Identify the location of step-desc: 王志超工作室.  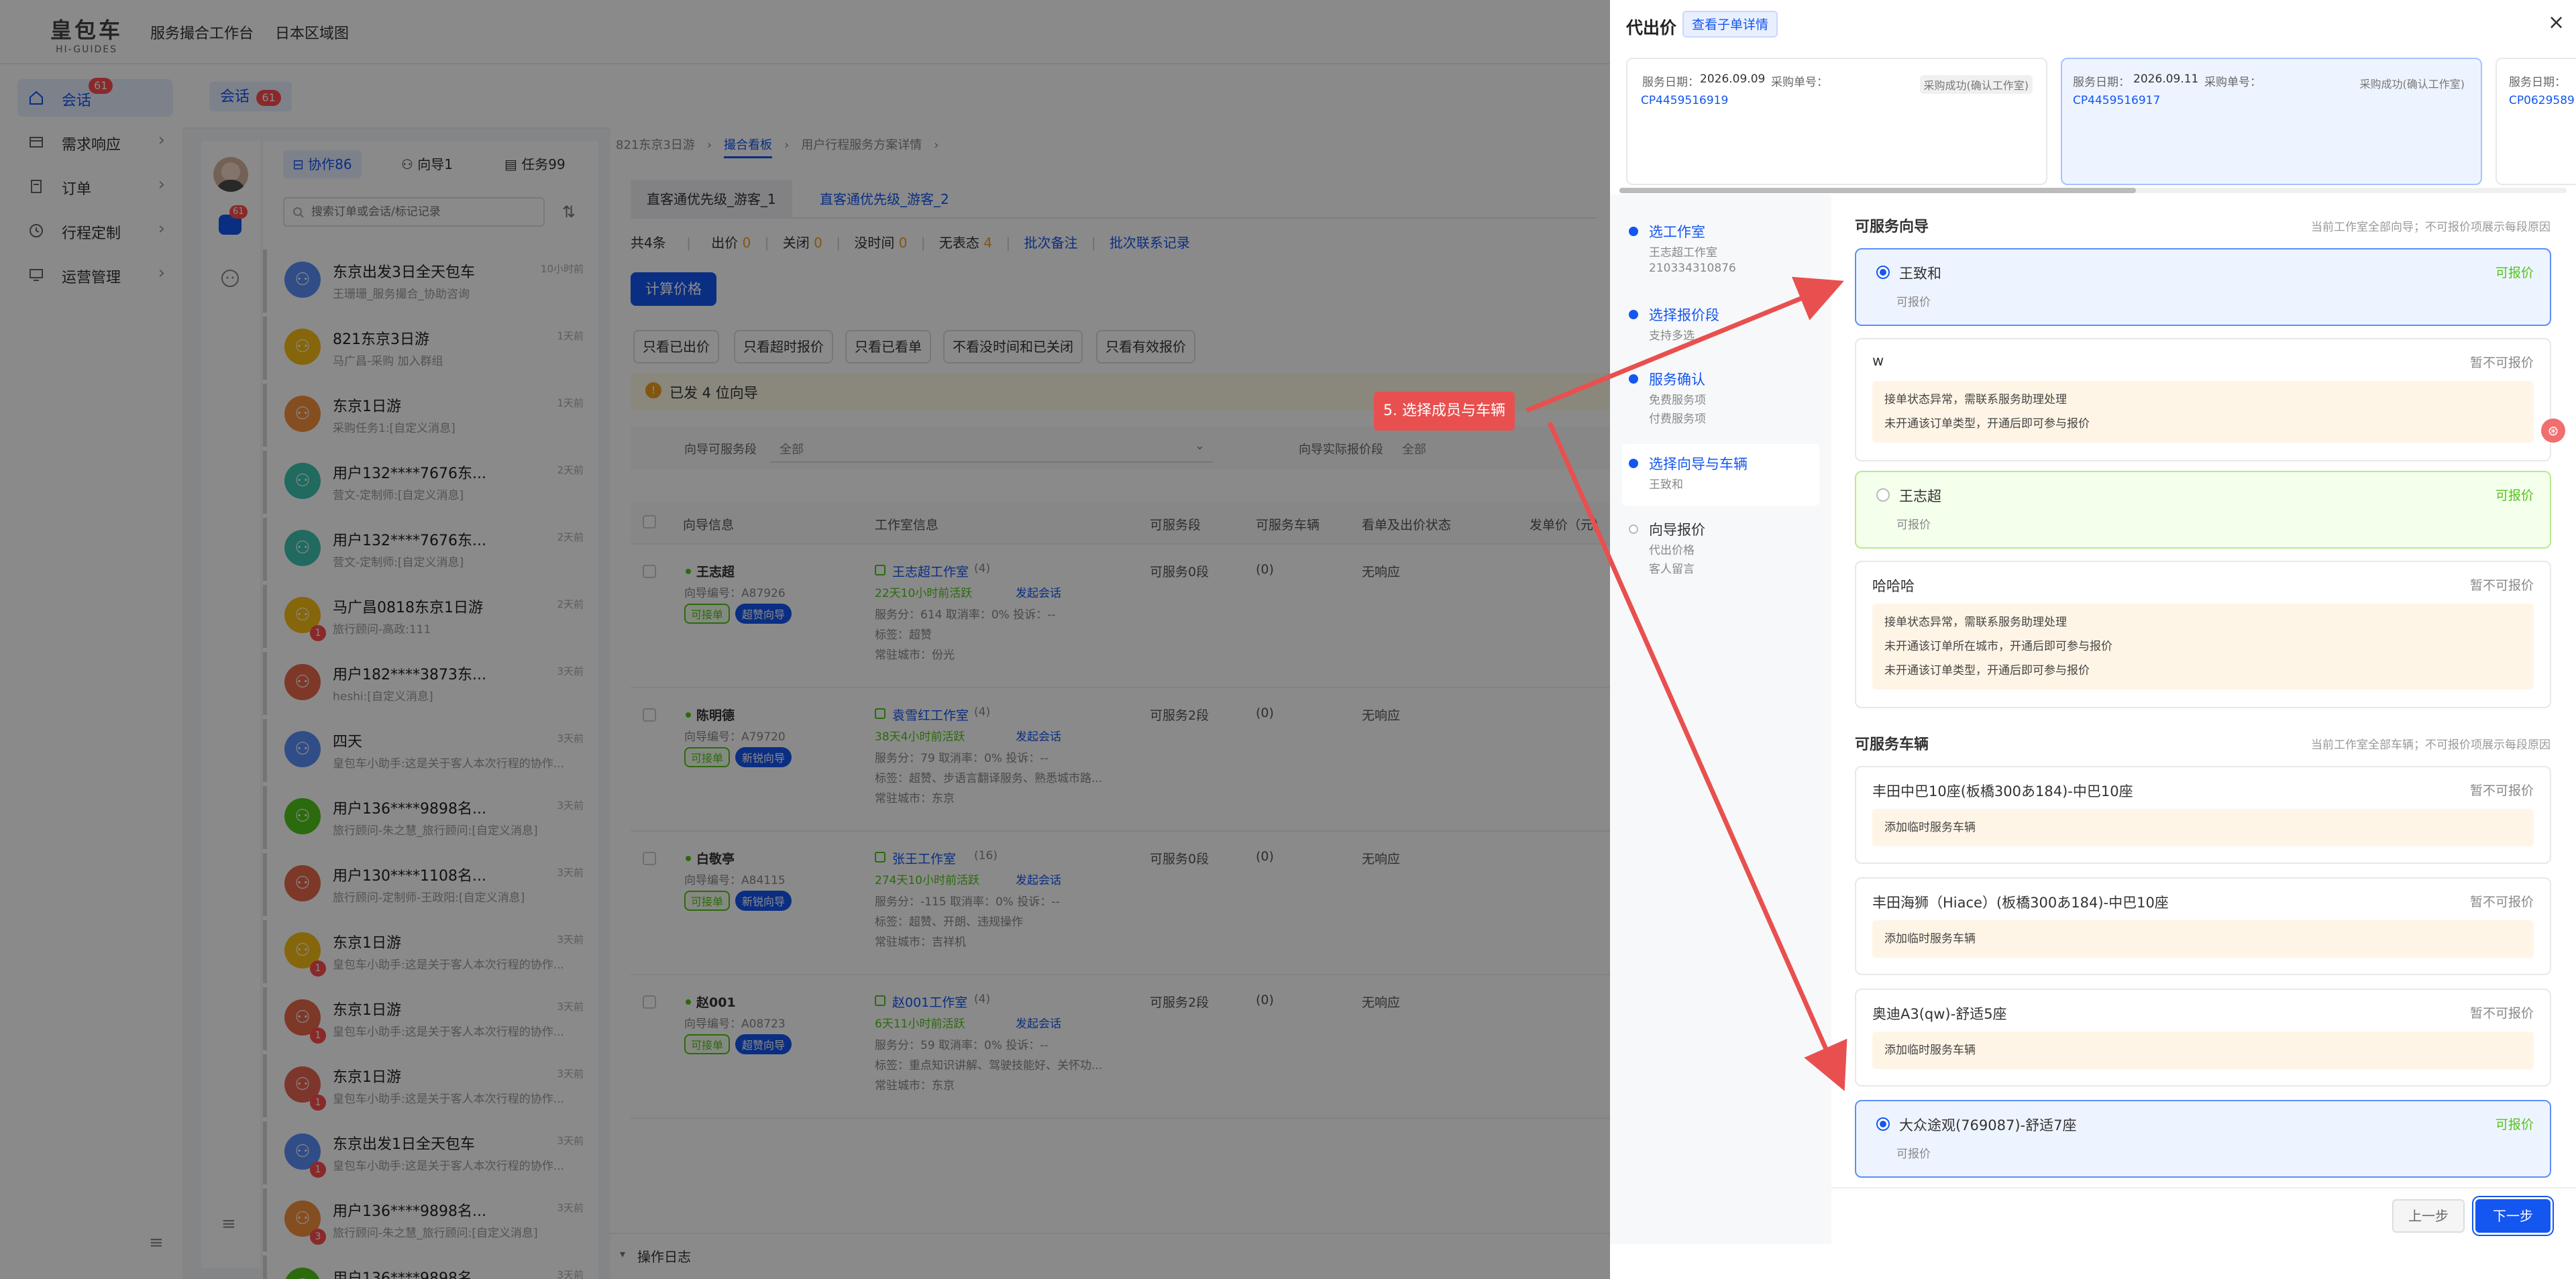
(1683, 253).